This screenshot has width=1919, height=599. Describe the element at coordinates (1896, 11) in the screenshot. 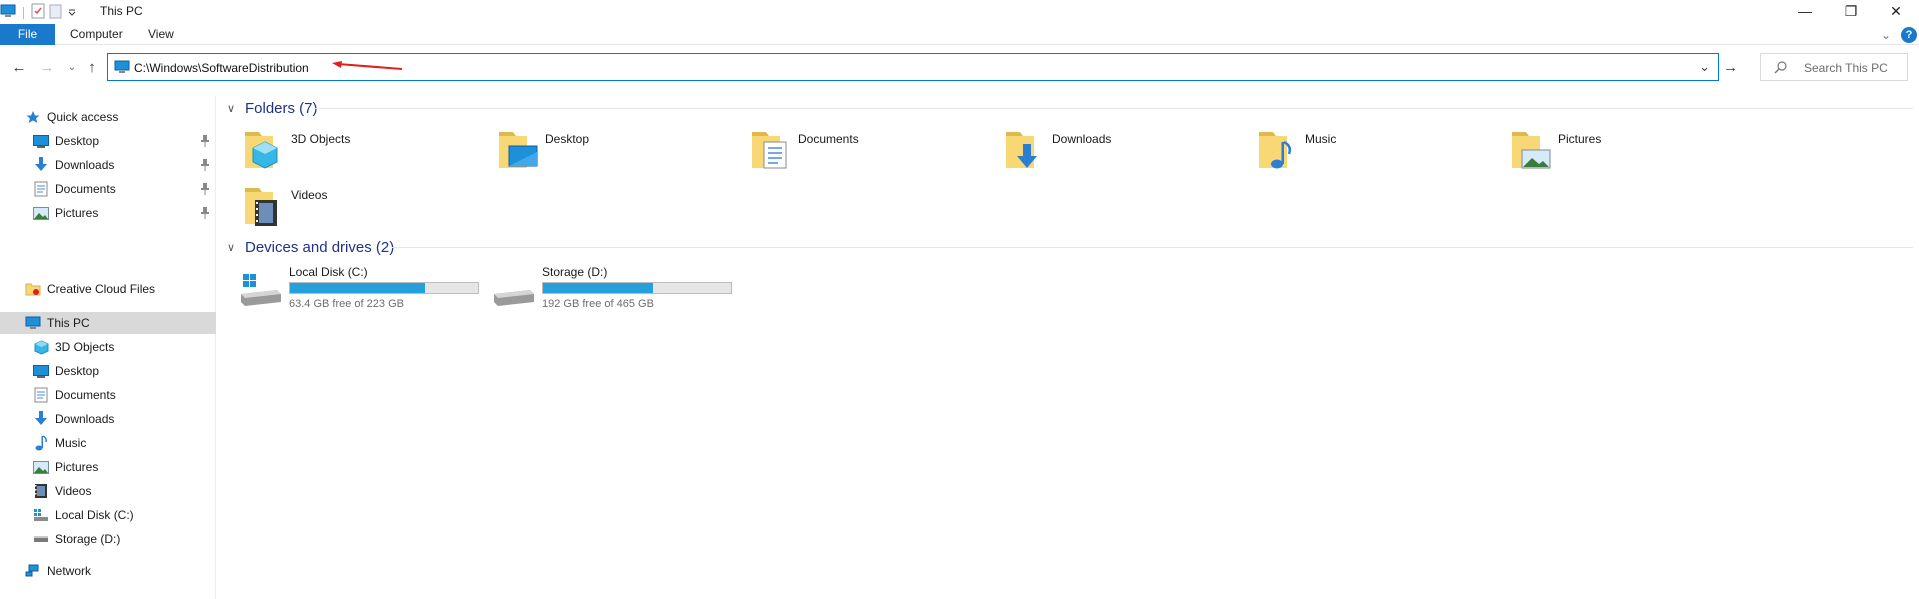

I see `close-button: ✕` at that location.